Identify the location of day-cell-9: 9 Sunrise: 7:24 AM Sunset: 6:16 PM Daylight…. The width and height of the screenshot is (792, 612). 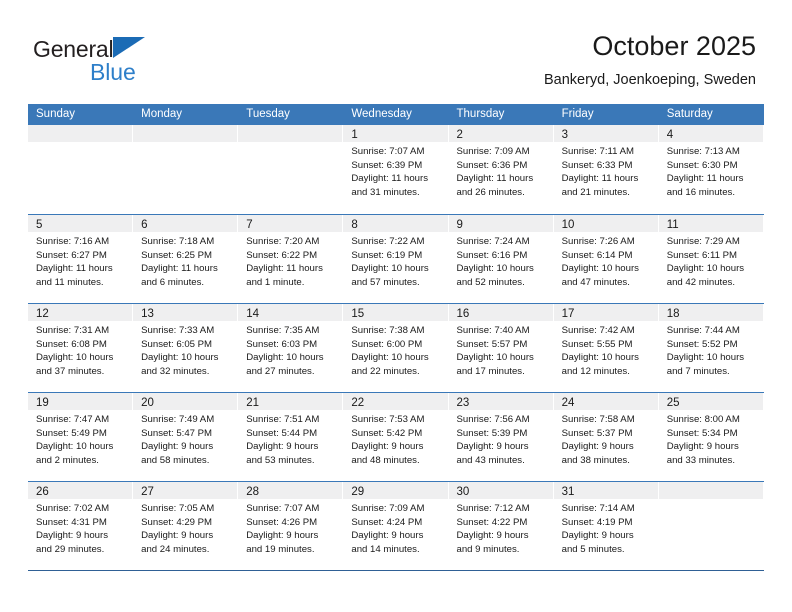
(501, 259).